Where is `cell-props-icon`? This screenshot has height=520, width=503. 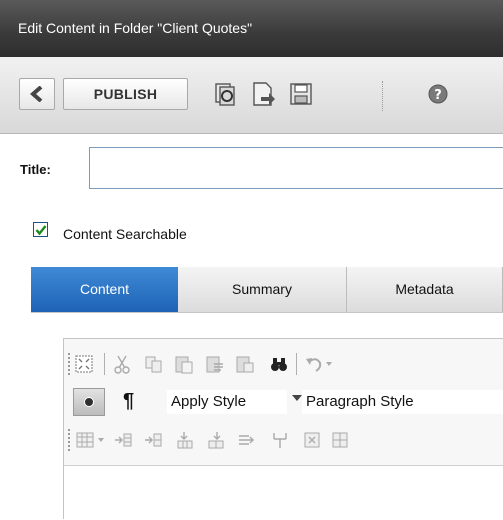
cell-props-icon is located at coordinates (340, 440).